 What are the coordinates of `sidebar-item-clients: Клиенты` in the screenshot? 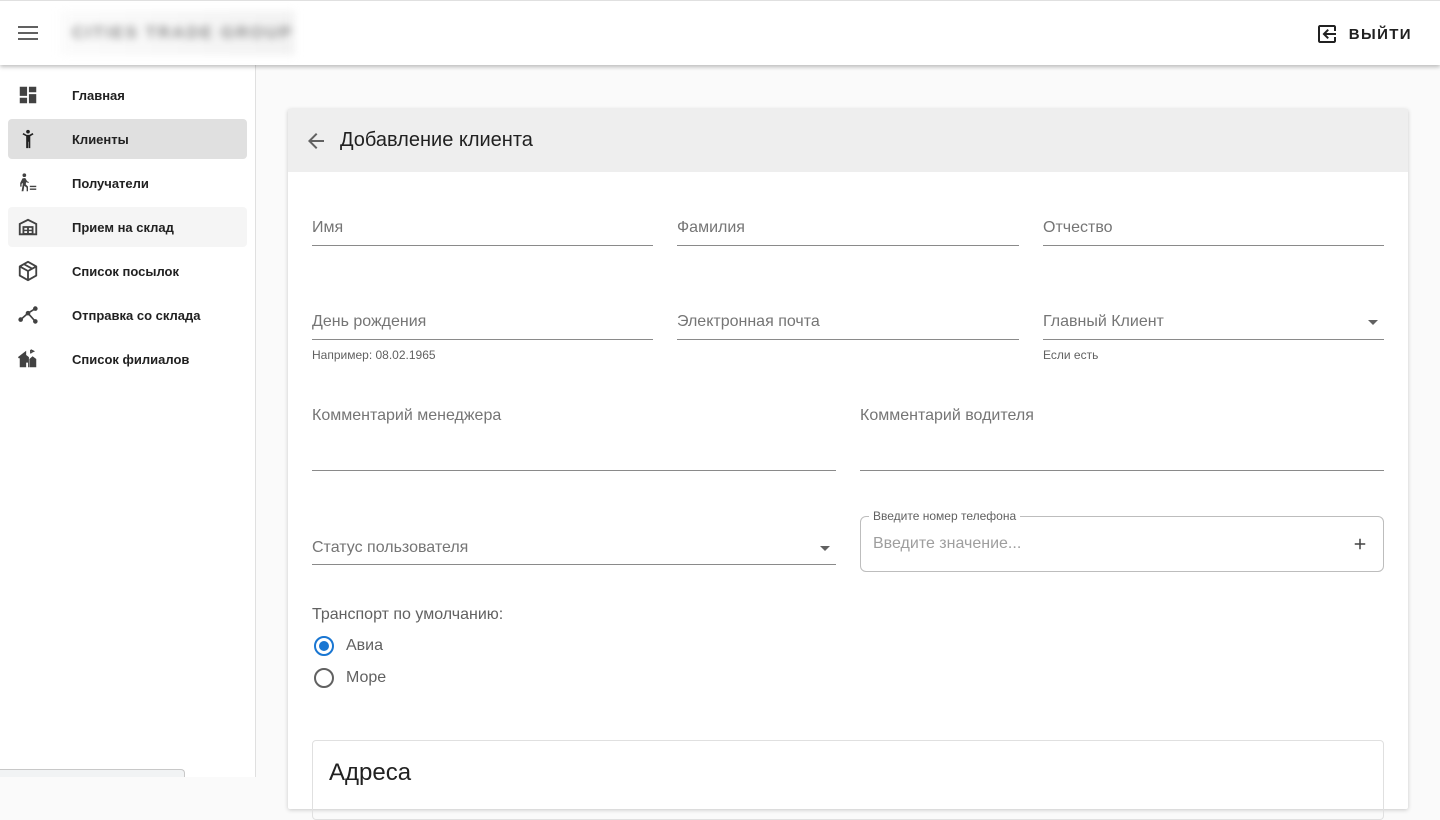 It's located at (127, 139).